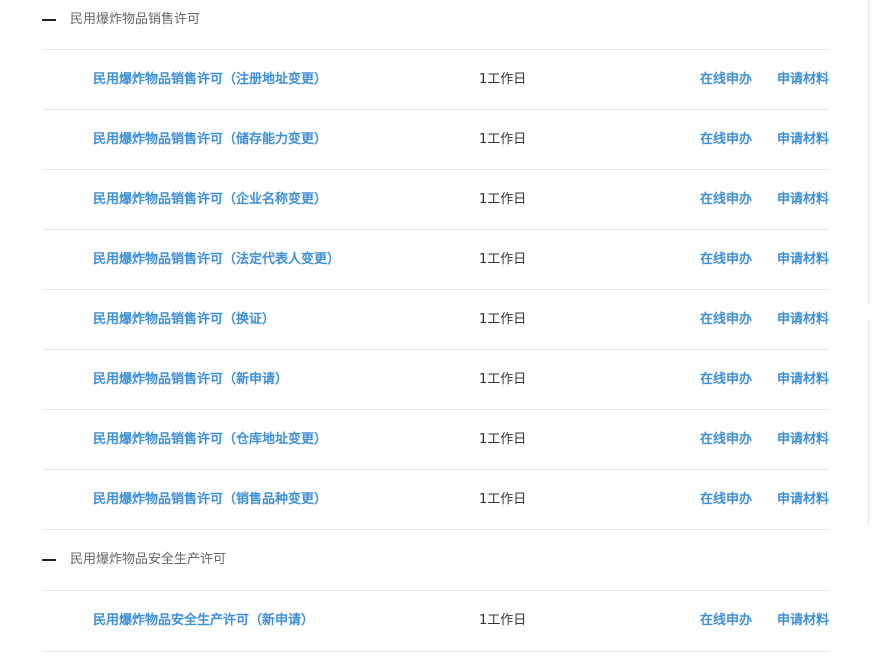  I want to click on service-name-link: 民用爆炸物品销售许可（企业名称变更）, so click(210, 199).